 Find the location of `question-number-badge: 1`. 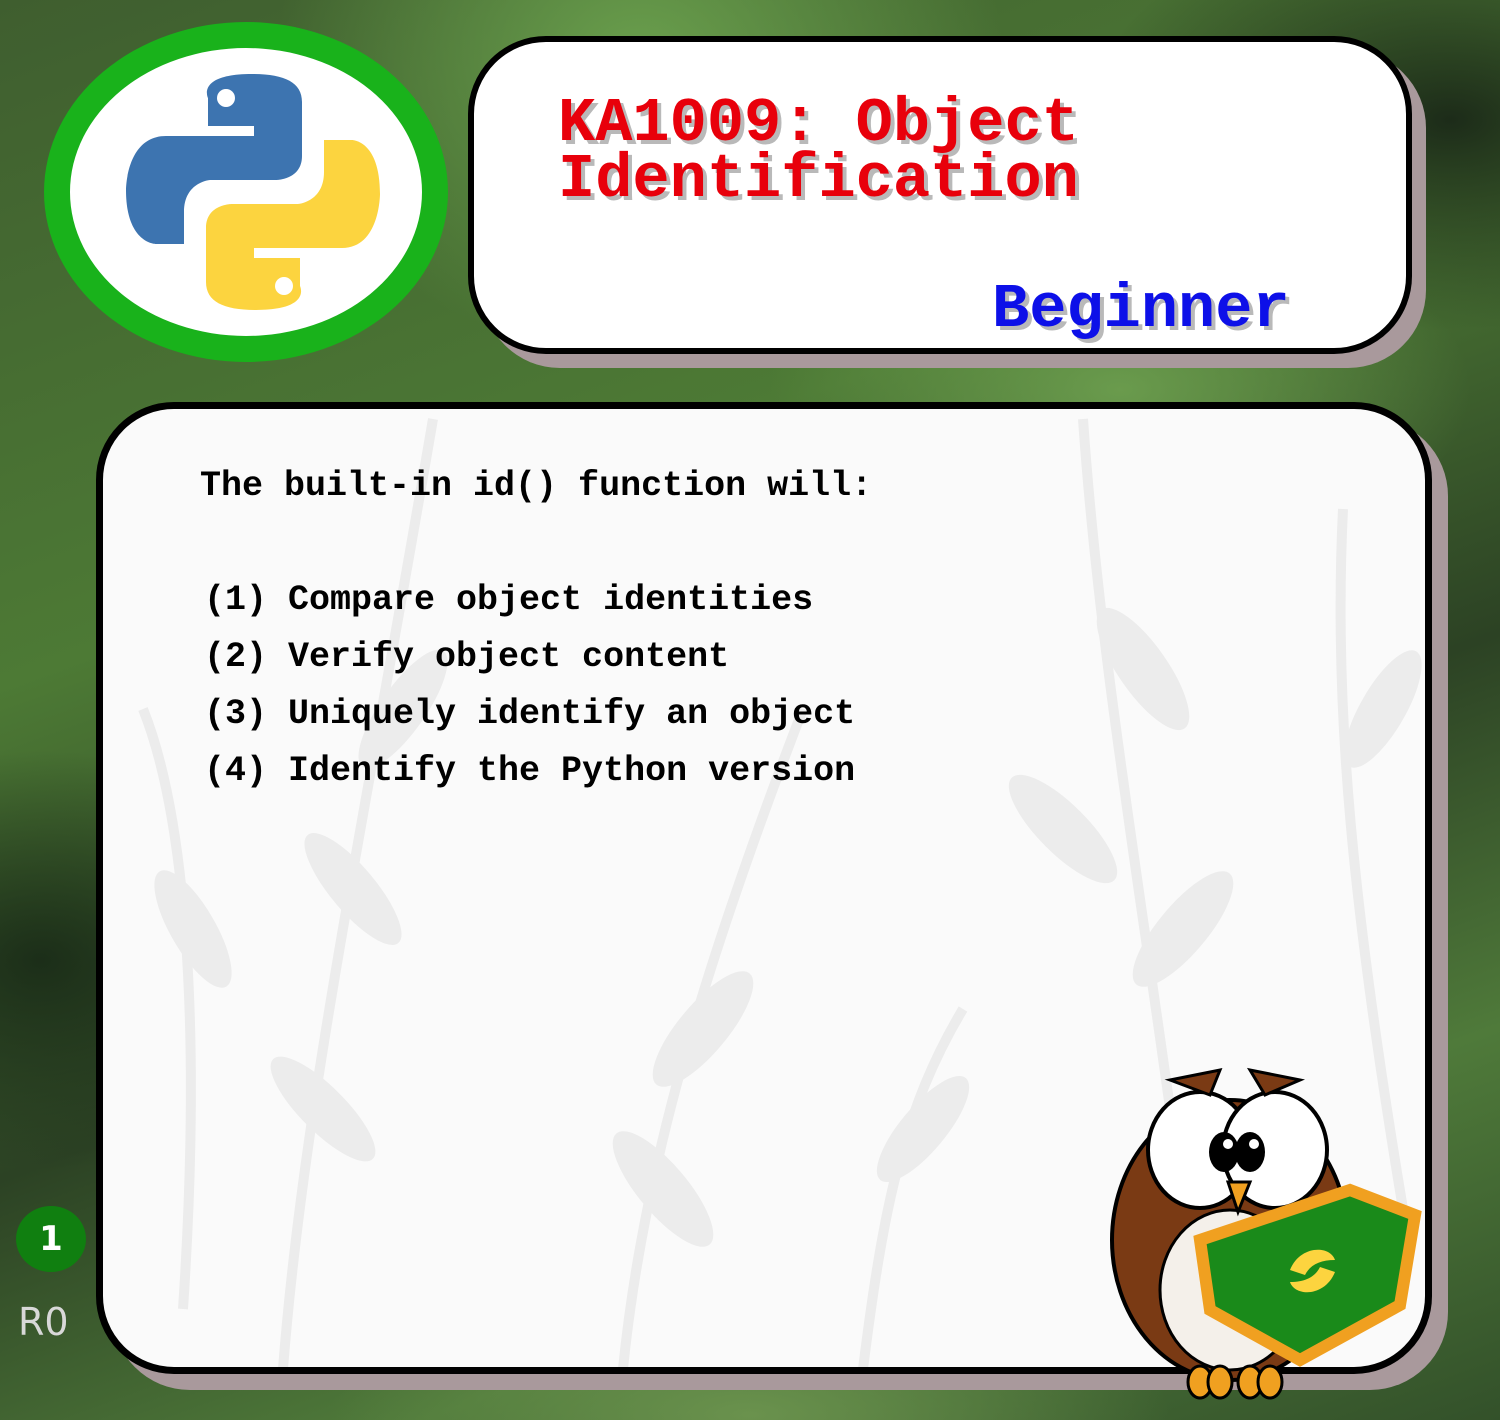

question-number-badge: 1 is located at coordinates (51, 1239).